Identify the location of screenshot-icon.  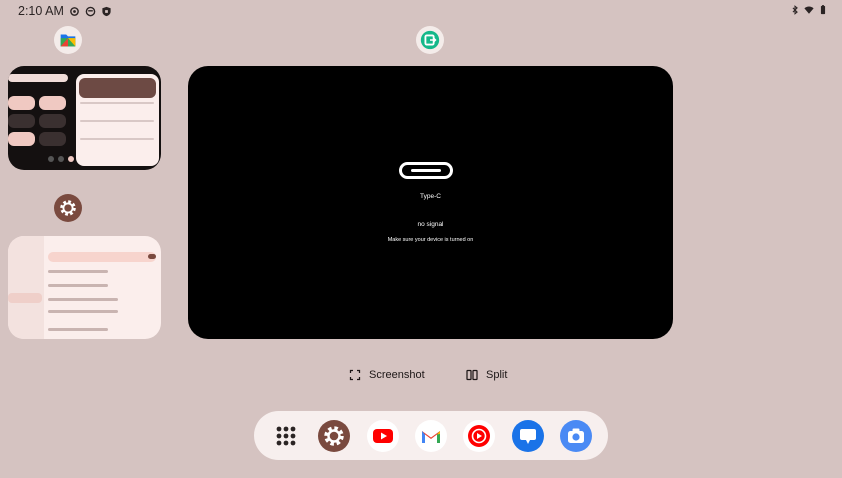
(355, 375).